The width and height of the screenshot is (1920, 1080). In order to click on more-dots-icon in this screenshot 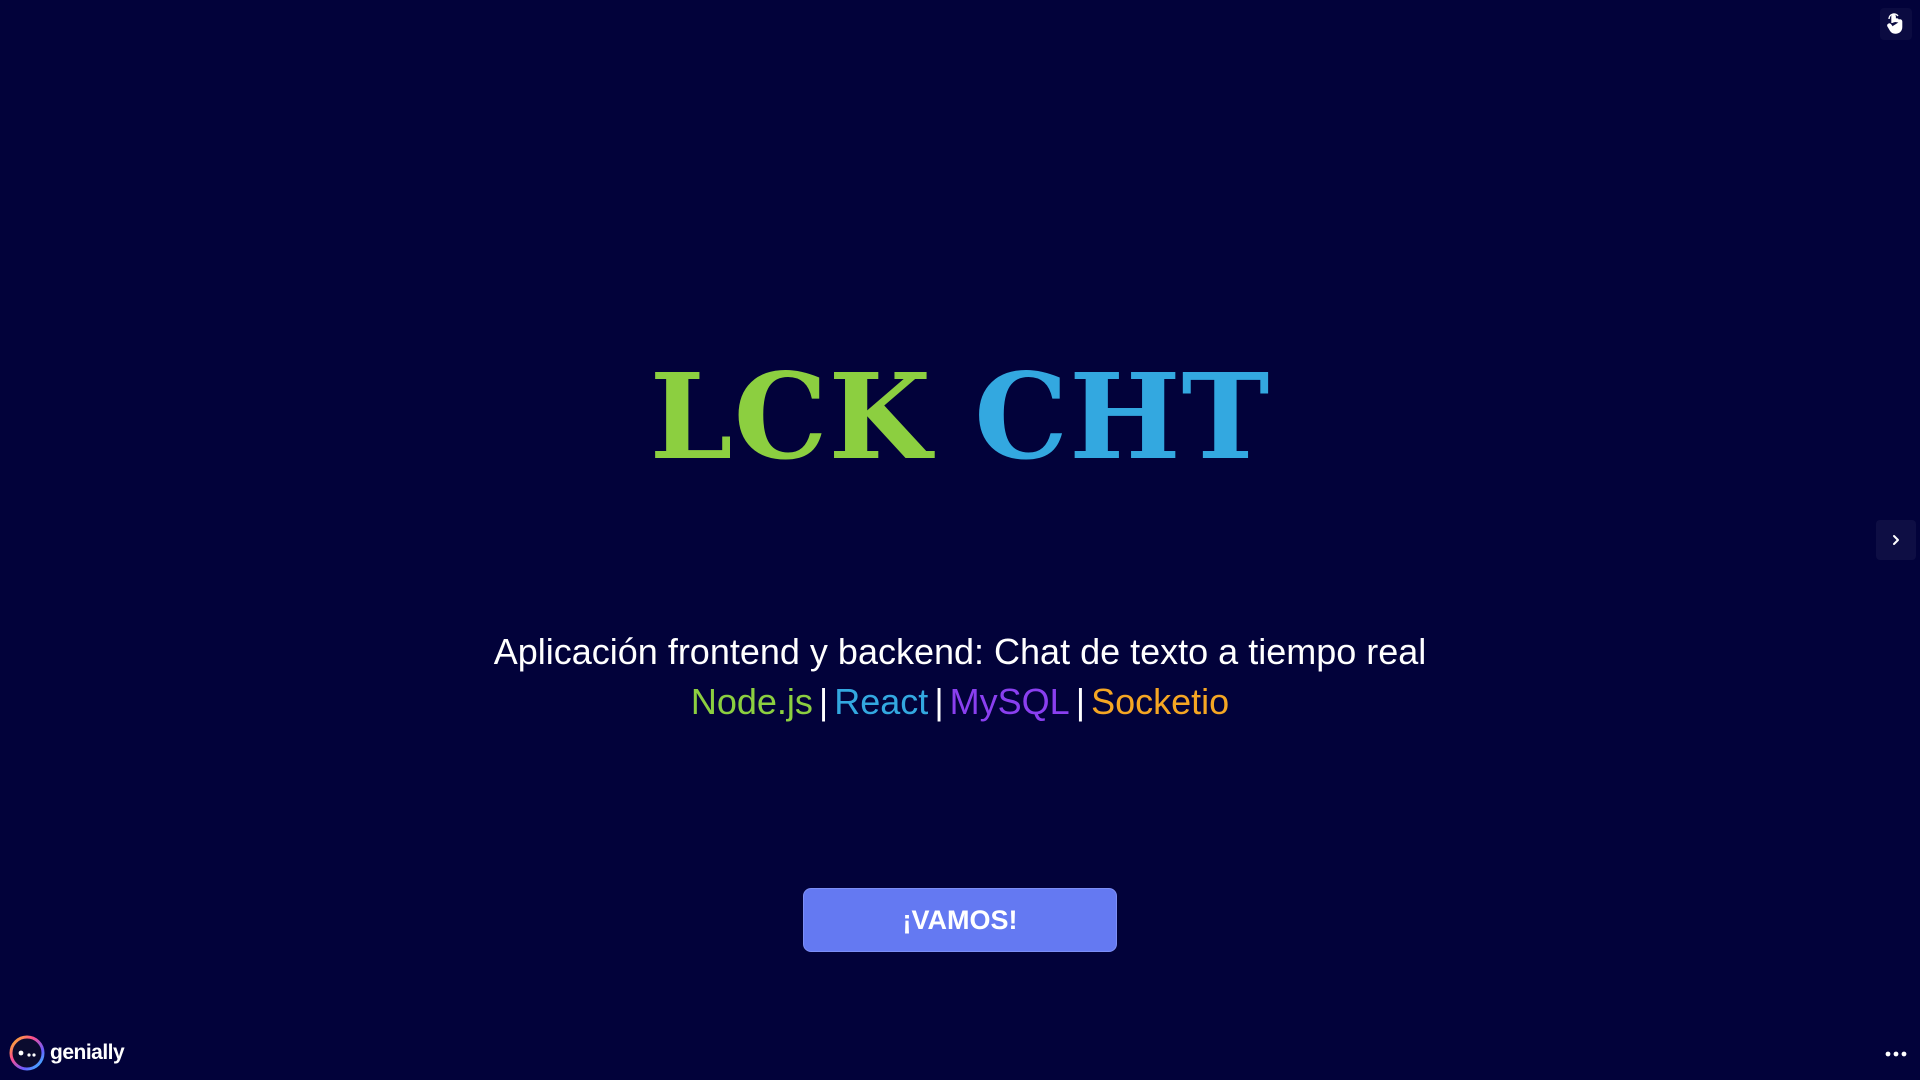, I will do `click(1896, 1054)`.